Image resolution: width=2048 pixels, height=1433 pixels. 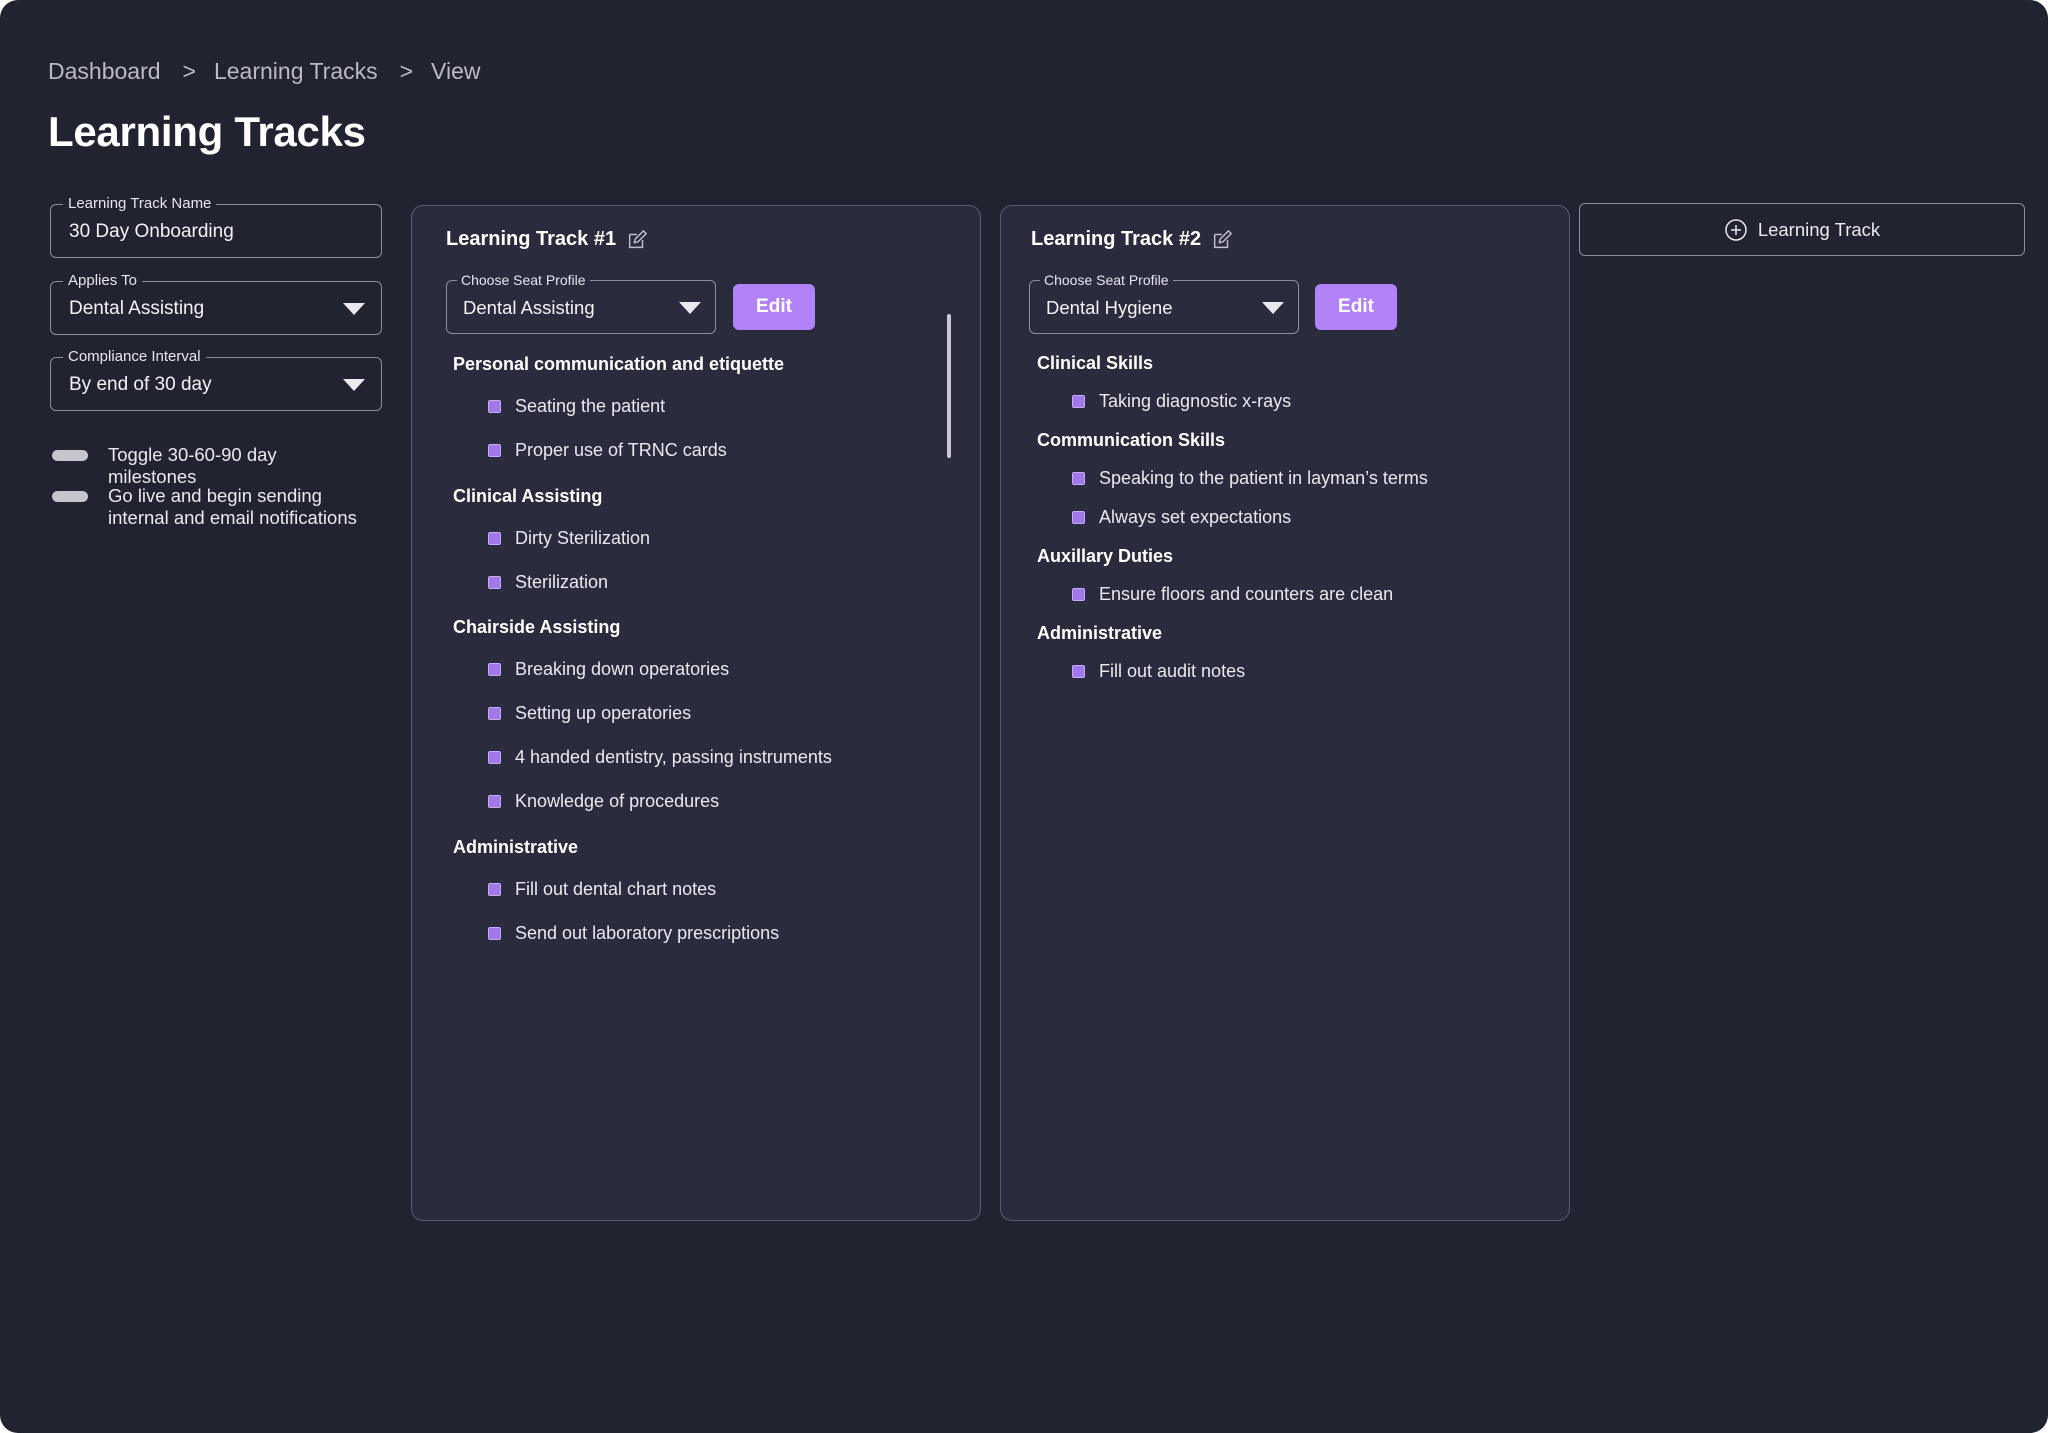 I want to click on list-item: Fill out audit notes, so click(x=1158, y=671).